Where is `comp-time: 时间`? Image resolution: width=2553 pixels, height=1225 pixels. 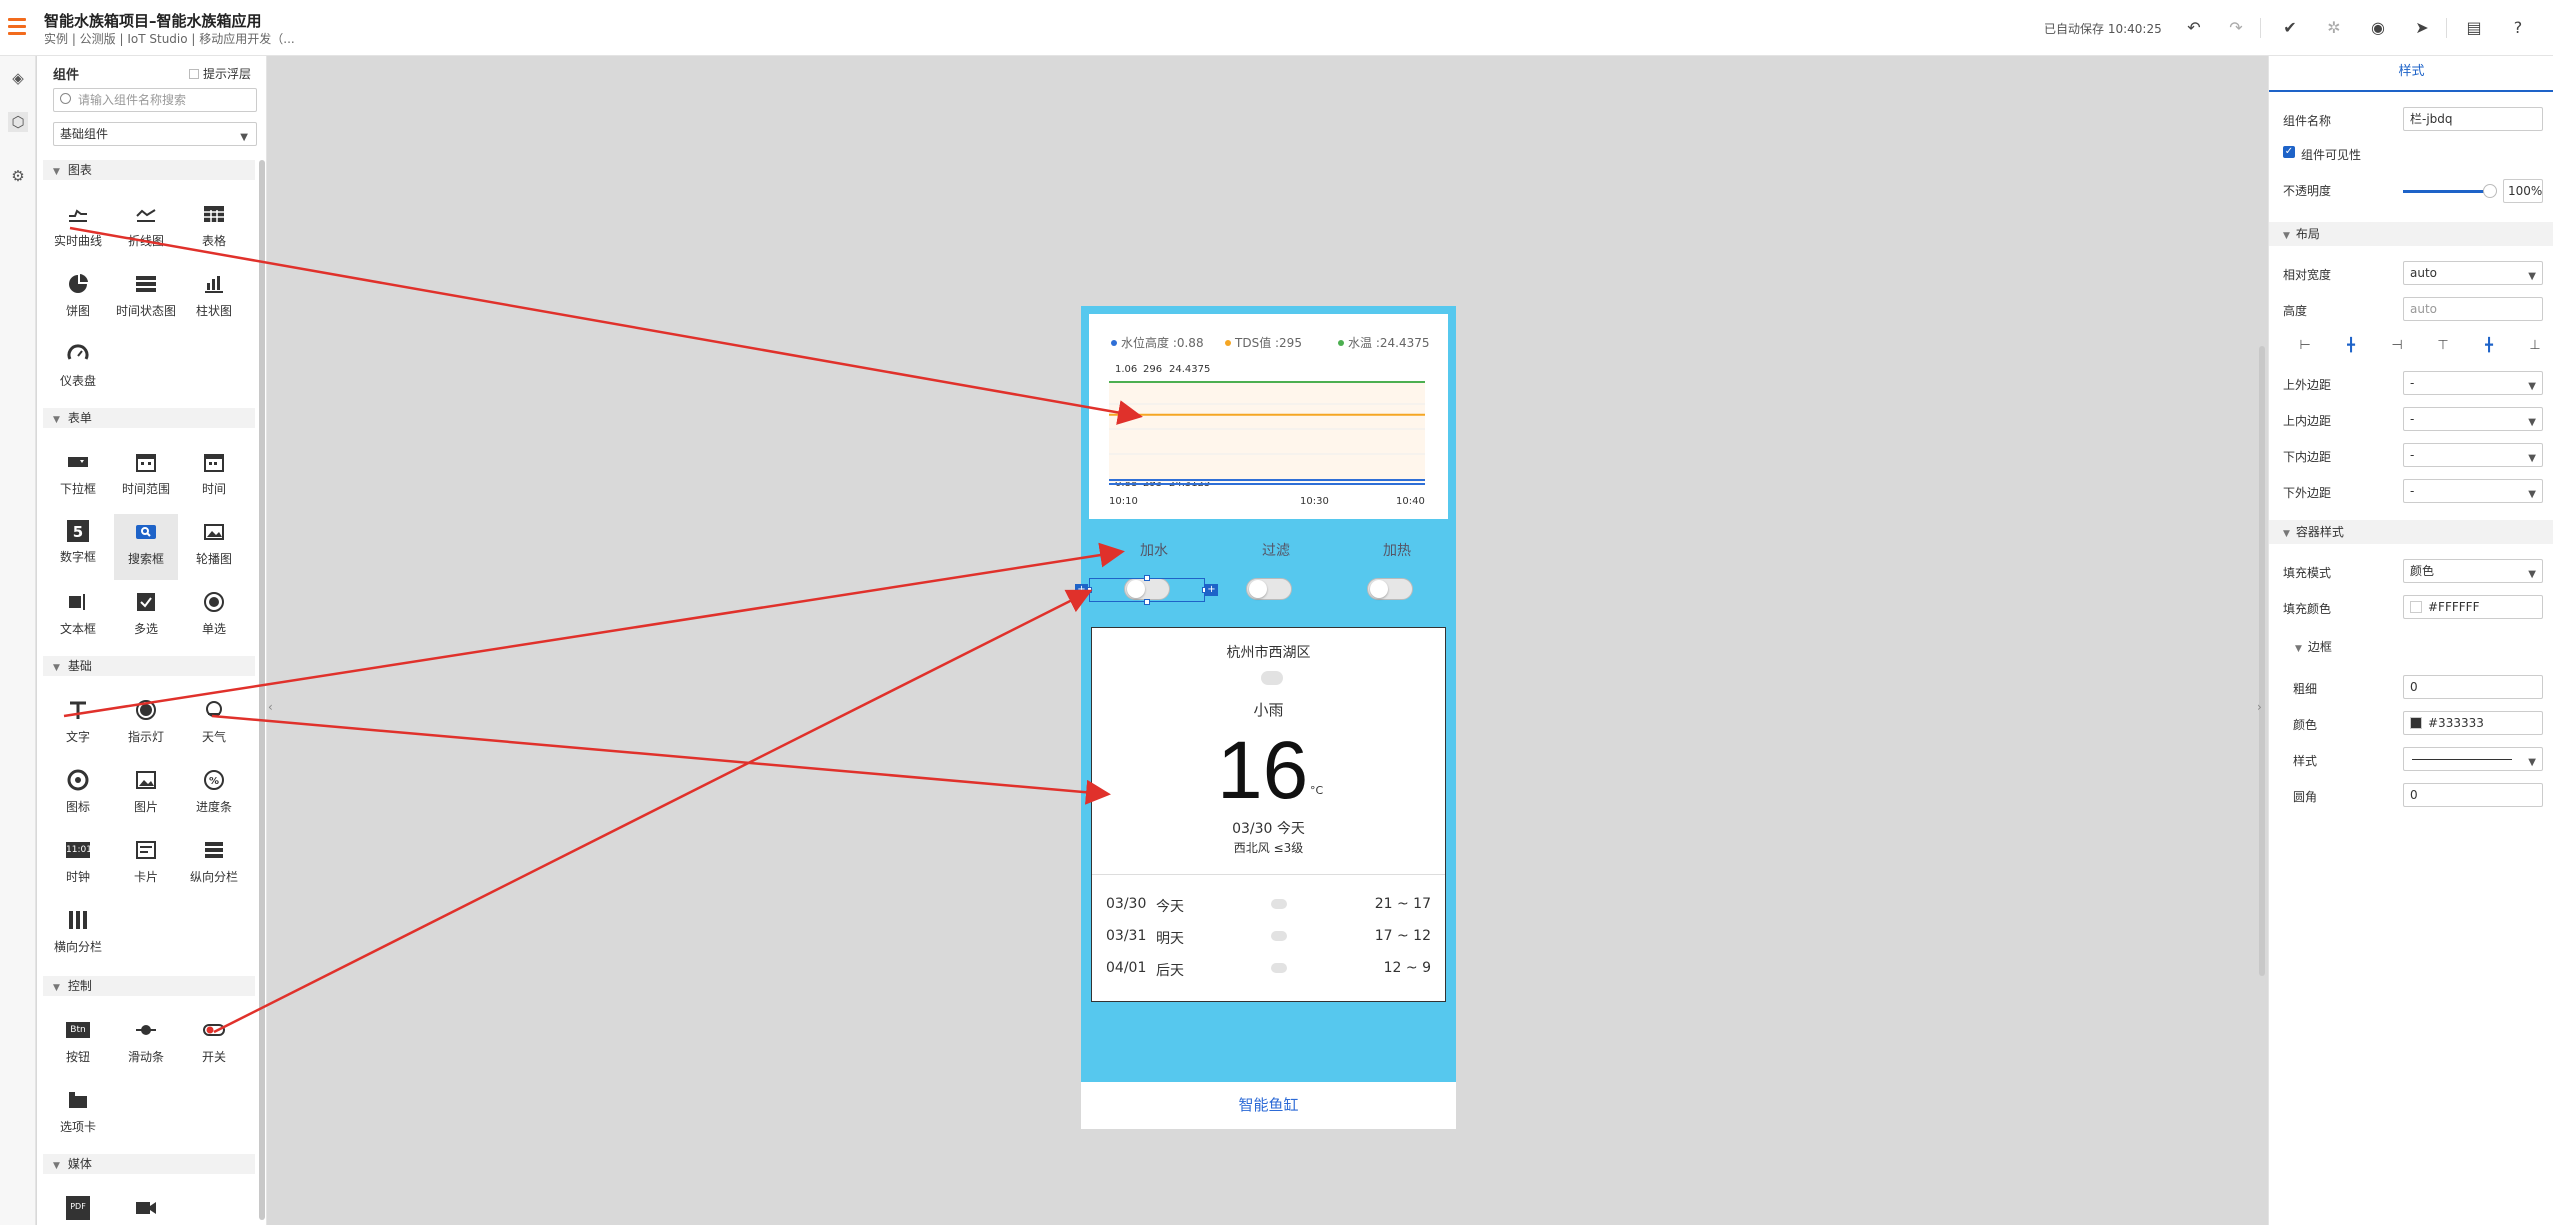
comp-time: 时间 is located at coordinates (214, 480).